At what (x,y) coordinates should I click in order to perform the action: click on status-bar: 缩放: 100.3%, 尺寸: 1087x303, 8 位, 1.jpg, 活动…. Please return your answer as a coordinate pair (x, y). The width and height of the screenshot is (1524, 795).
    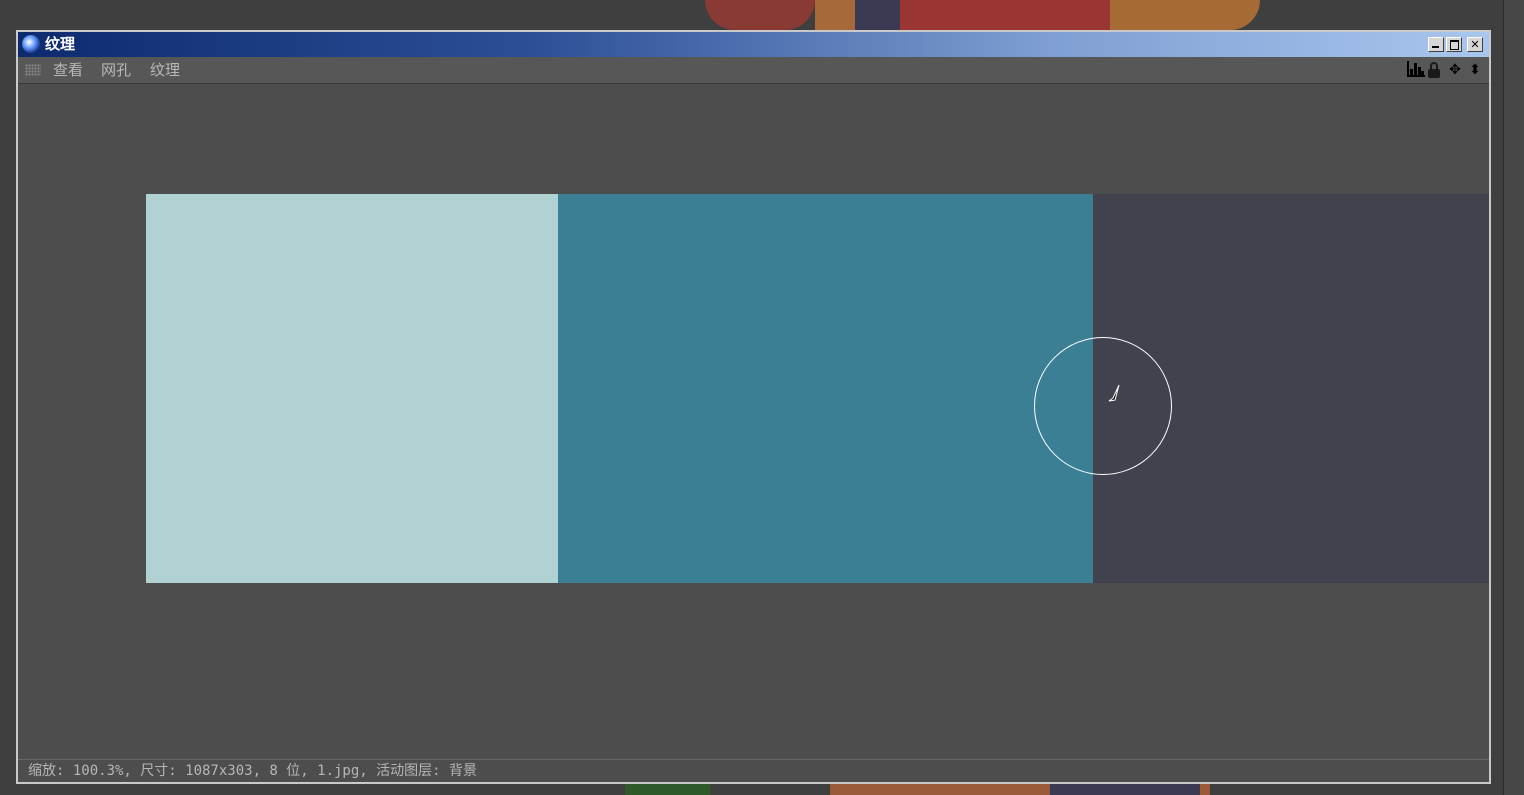
    Looking at the image, I should click on (753, 770).